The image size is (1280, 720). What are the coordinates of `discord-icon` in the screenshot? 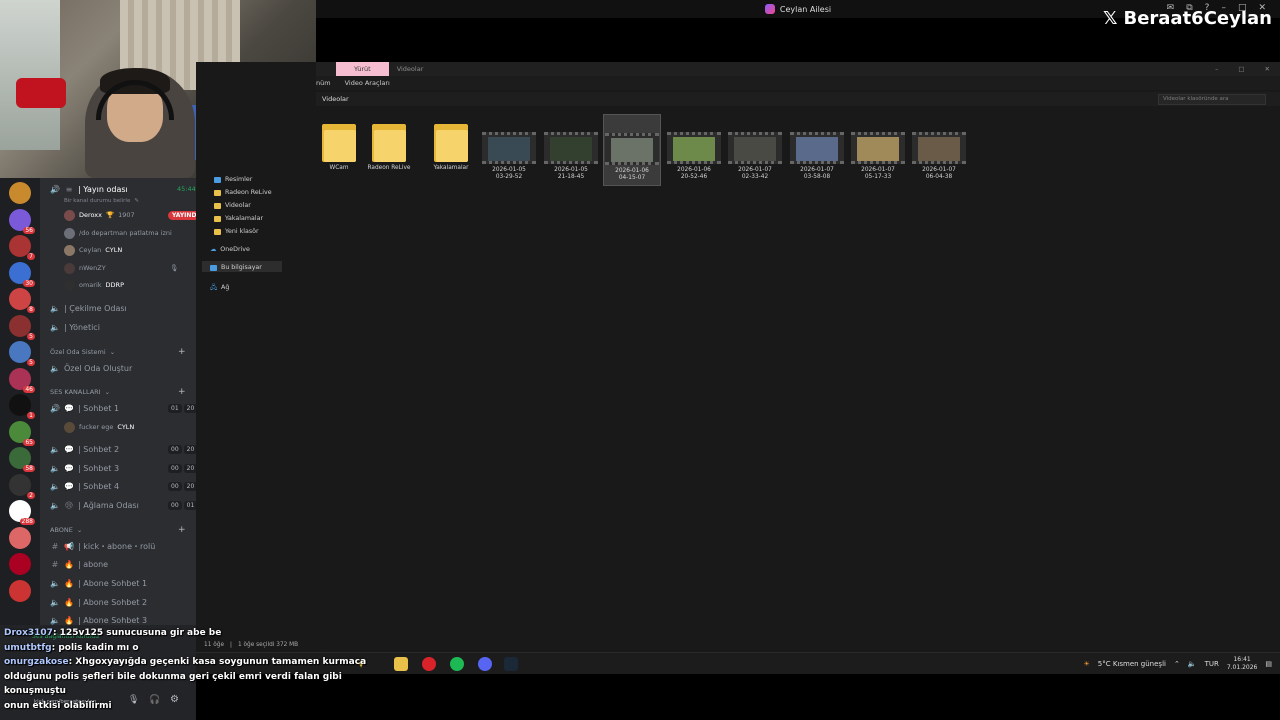 It's located at (485, 664).